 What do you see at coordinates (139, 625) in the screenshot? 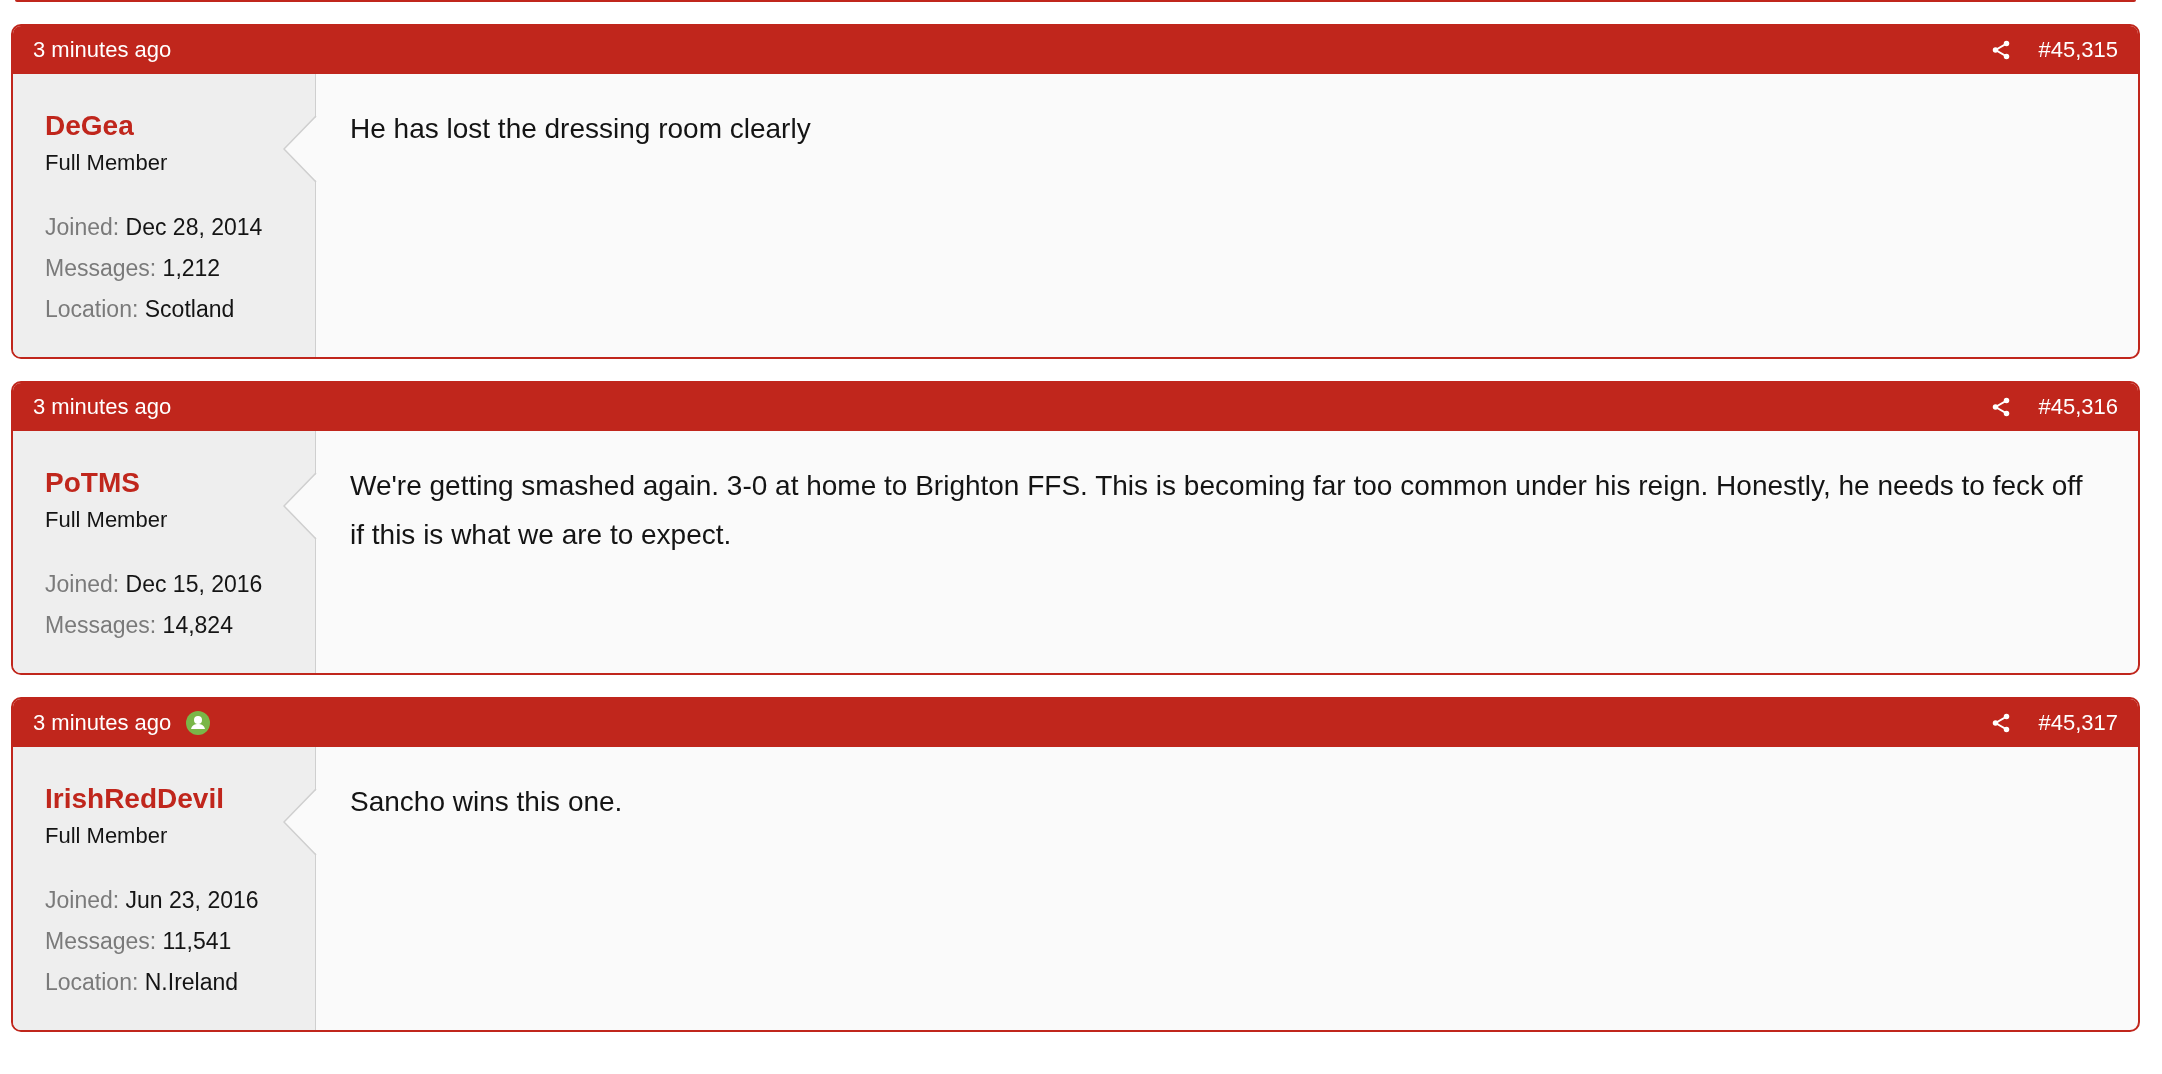
I see `user-info-line: Messages: 14,824` at bounding box center [139, 625].